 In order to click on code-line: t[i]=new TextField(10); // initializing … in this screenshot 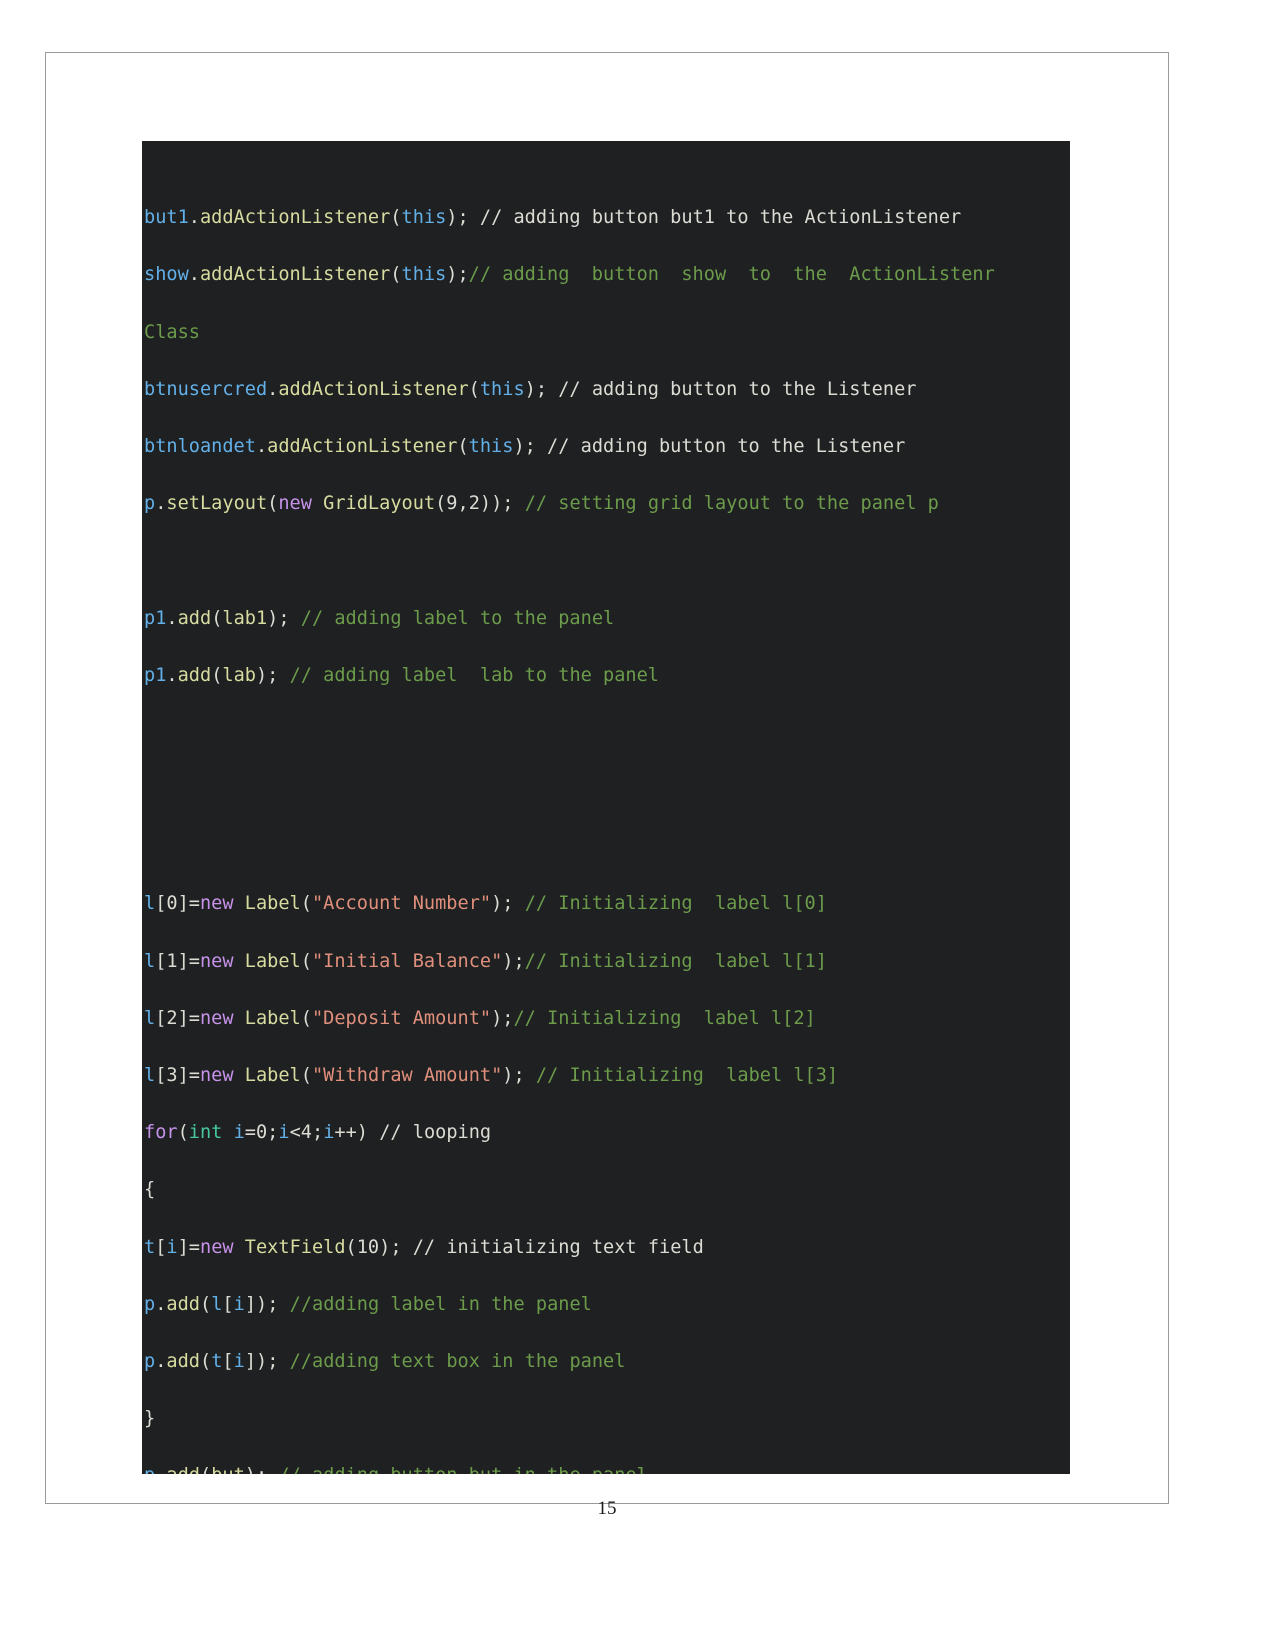, I will do `click(424, 1247)`.